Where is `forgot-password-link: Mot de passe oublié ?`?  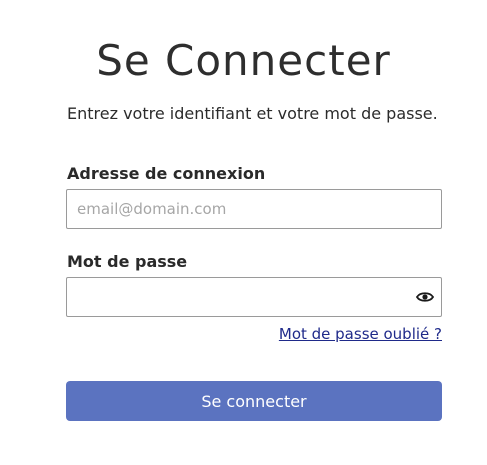
forgot-password-link: Mot de passe oublié ? is located at coordinates (360, 334).